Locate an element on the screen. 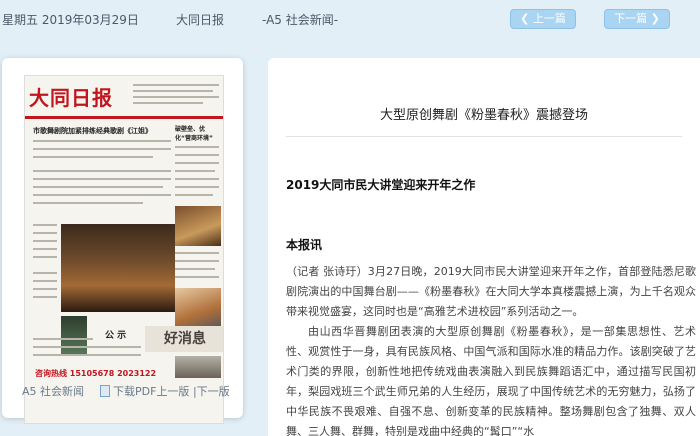 The width and height of the screenshot is (700, 436). thumbnail-ad: 好消息 is located at coordinates (184, 339).